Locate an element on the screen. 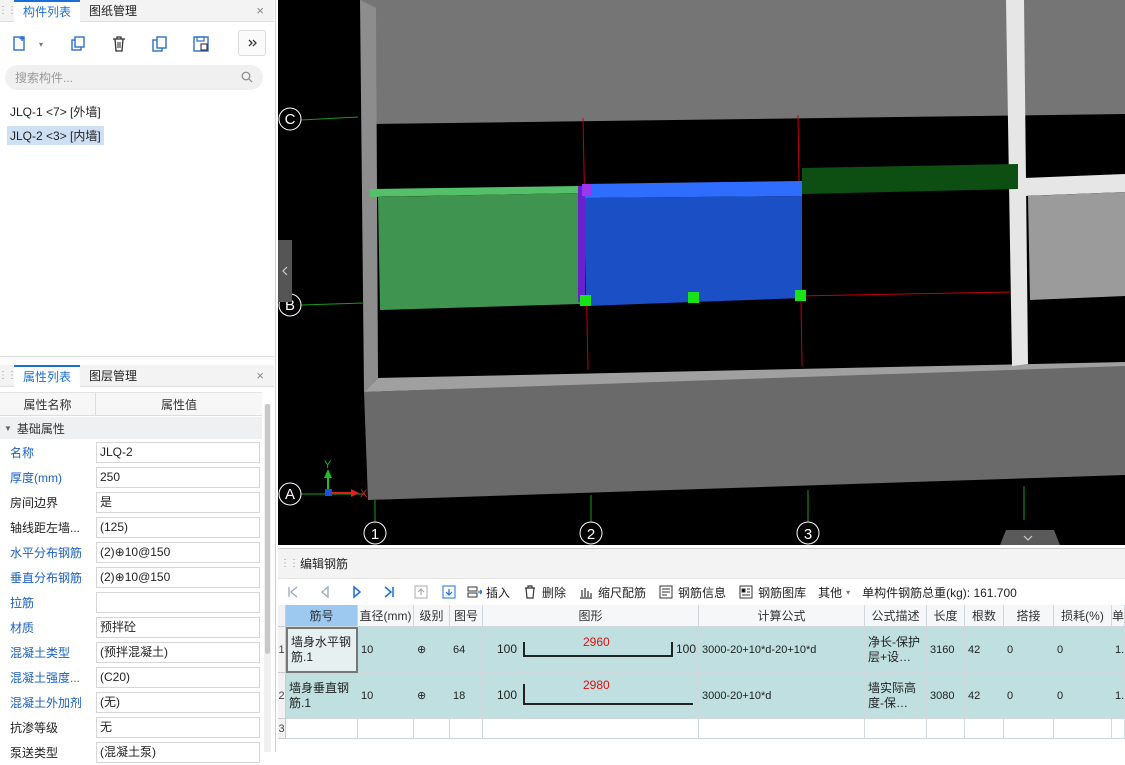 Image resolution: width=1125 pixels, height=765 pixels. copy-button is located at coordinates (78, 44).